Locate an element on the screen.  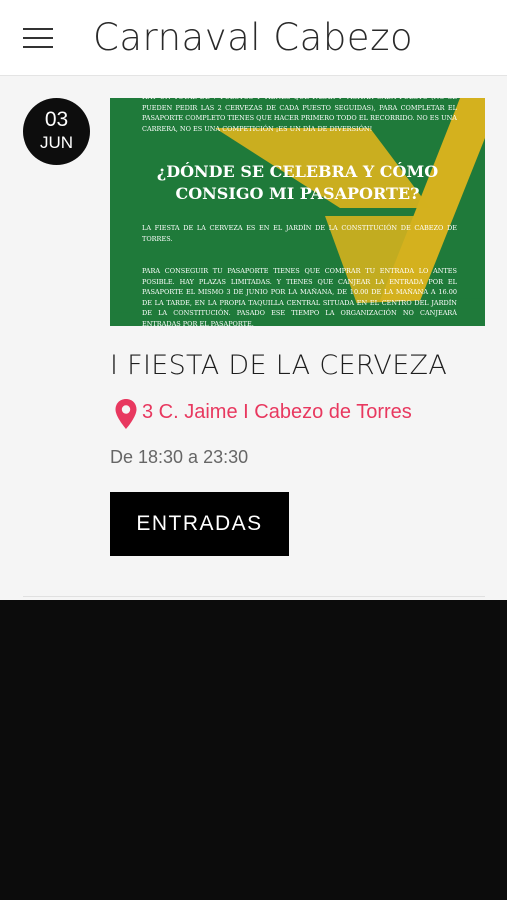
app-bar: Carnaval Cabezo is located at coordinates (253, 38).